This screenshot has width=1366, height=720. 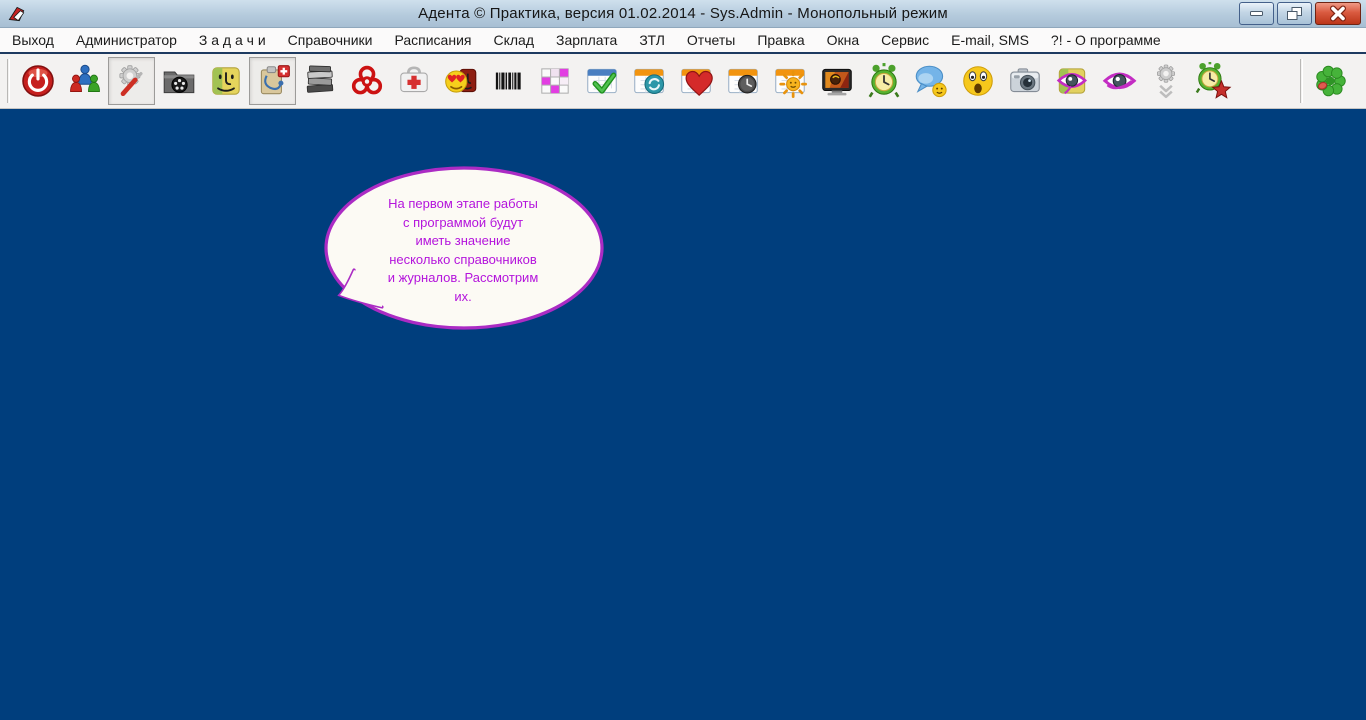 I want to click on toolbar-button-calendar-check, so click(x=601, y=81).